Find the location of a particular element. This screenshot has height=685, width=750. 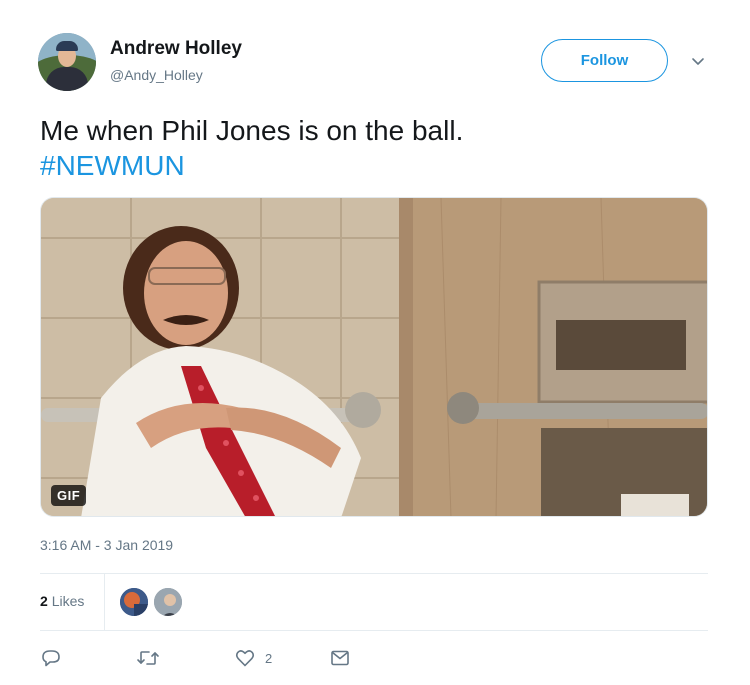

divider is located at coordinates (374, 630).